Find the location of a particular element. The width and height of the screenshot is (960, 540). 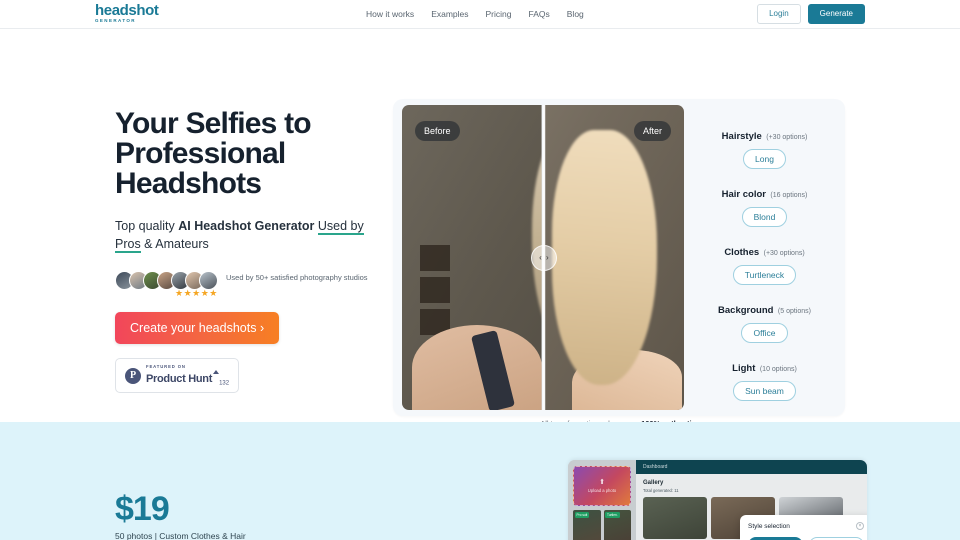

style-popup-header: Style selection × is located at coordinates (806, 526).